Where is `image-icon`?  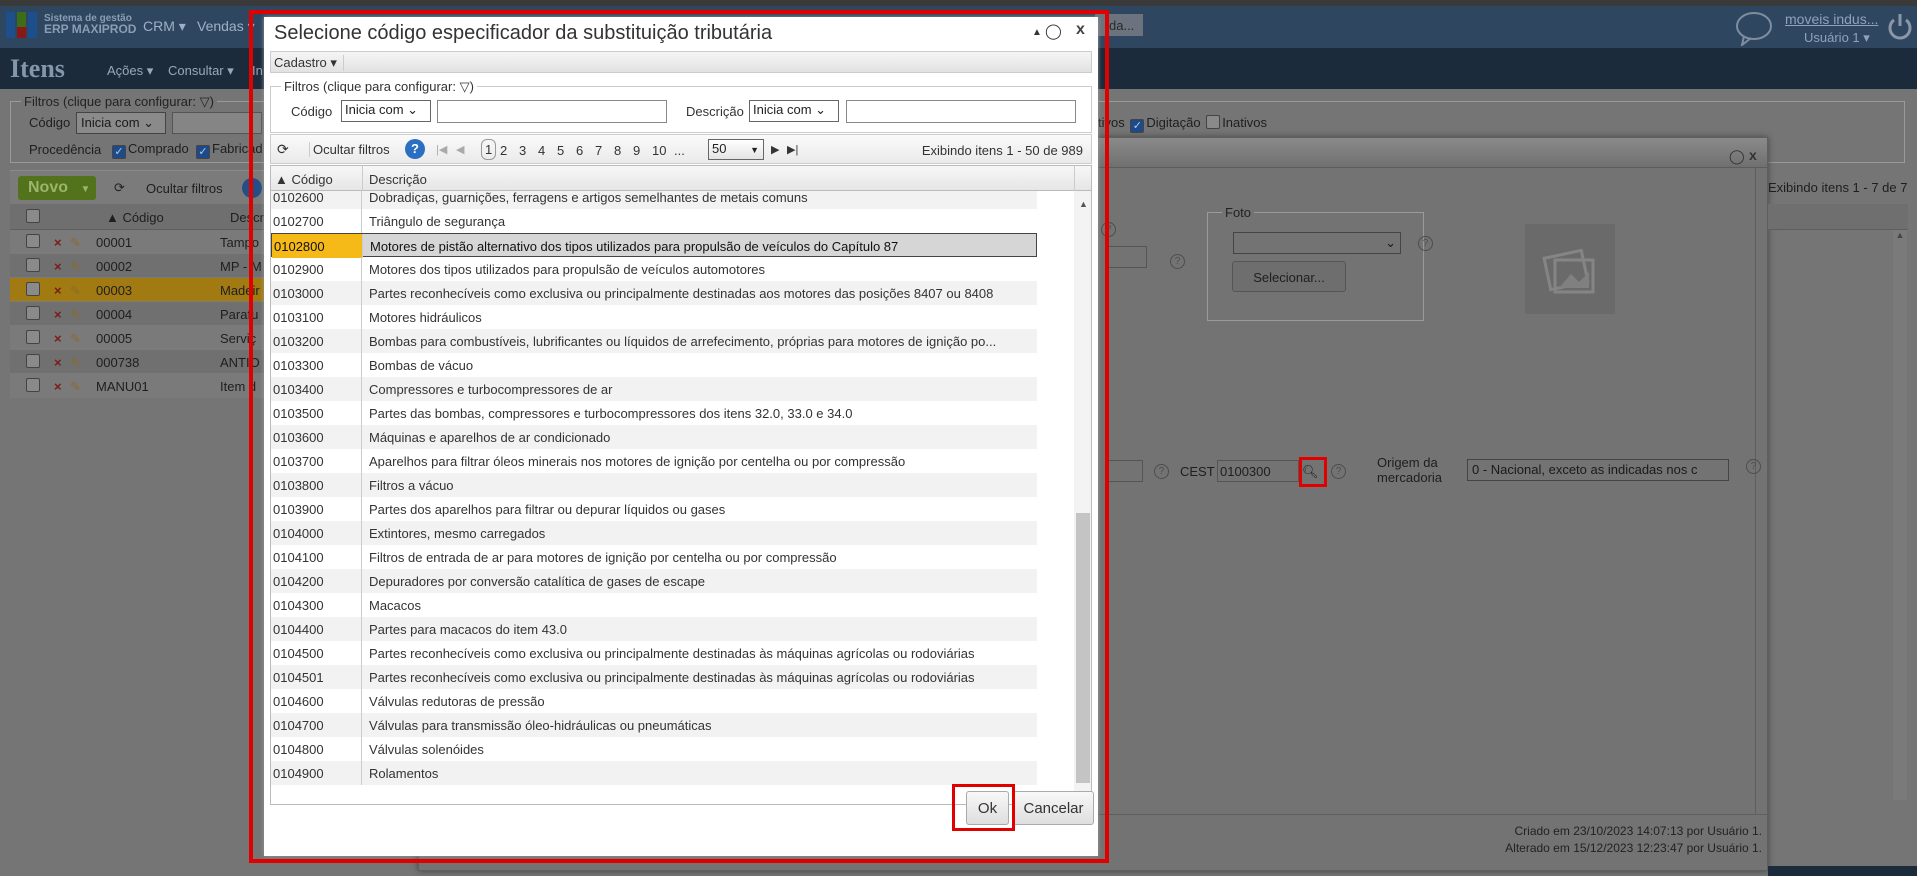 image-icon is located at coordinates (1568, 271).